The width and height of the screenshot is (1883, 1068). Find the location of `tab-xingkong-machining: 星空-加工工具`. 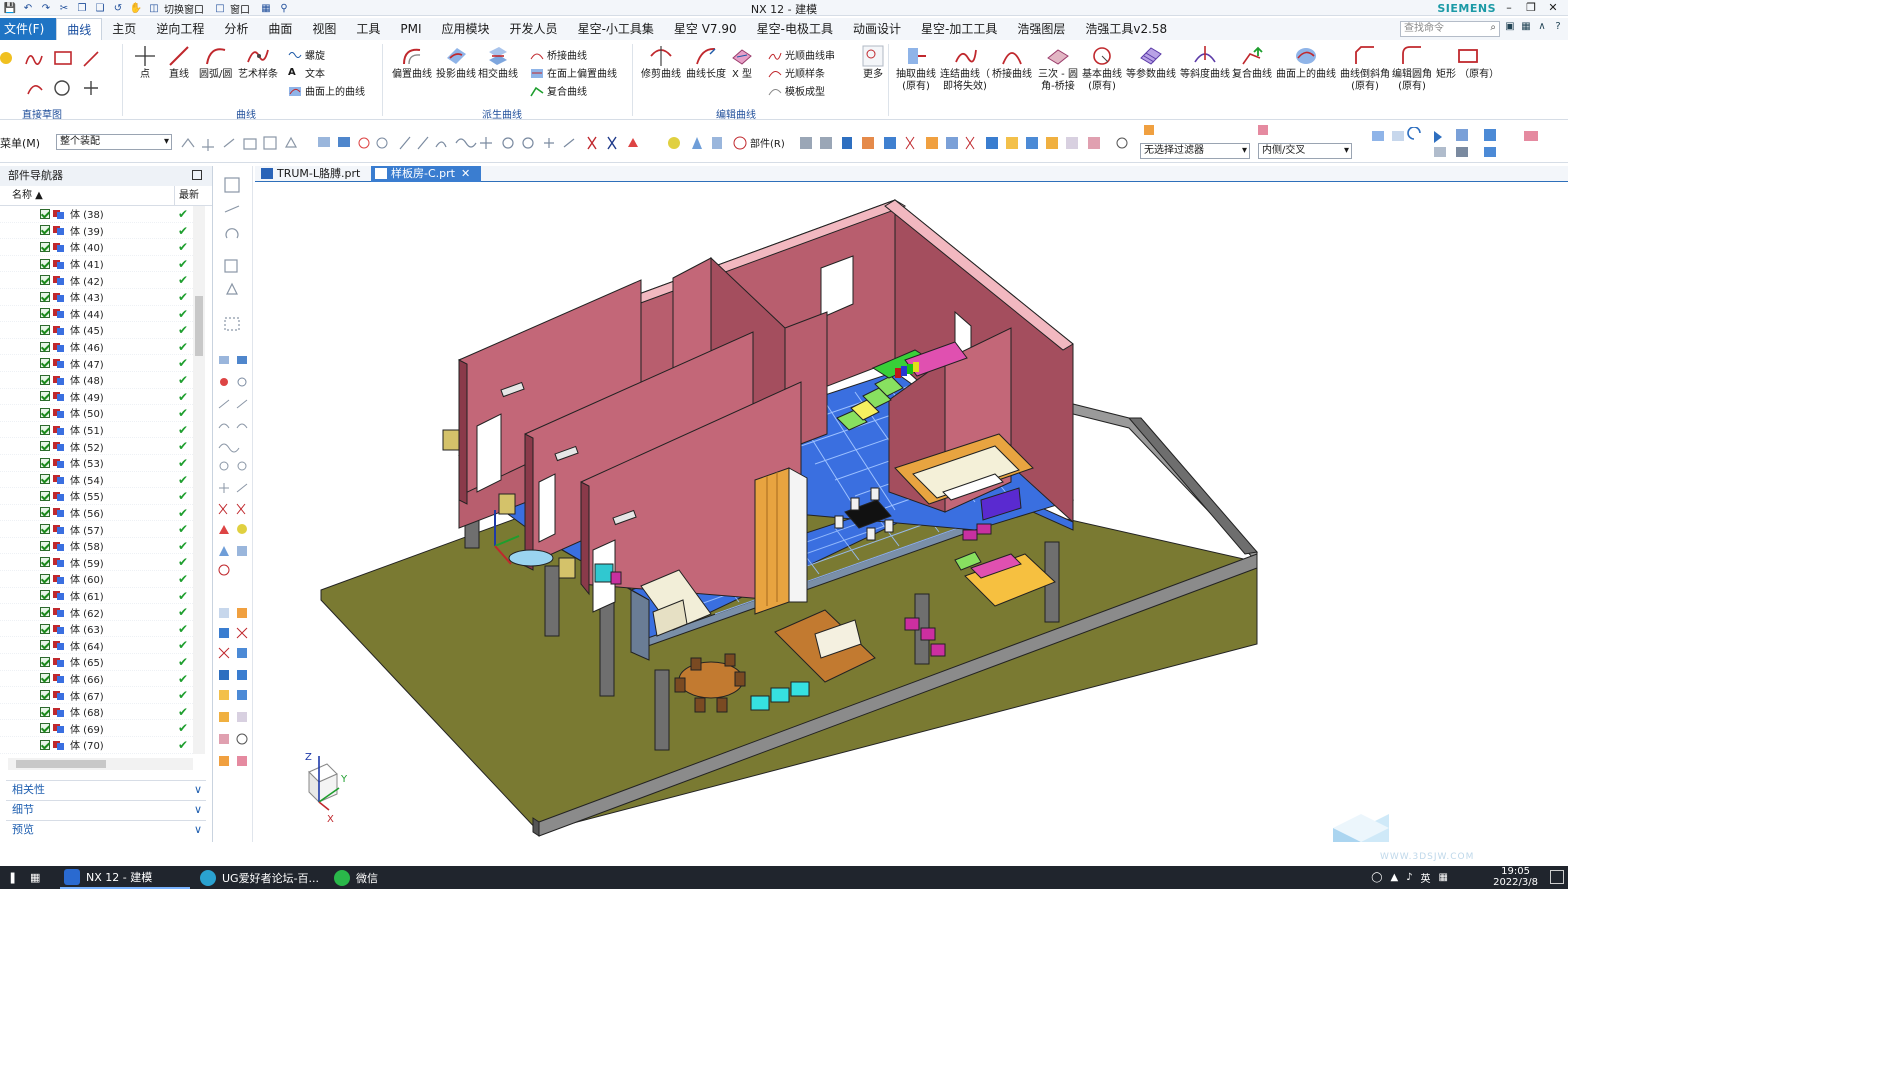

tab-xingkong-machining: 星空-加工工具 is located at coordinates (959, 29).